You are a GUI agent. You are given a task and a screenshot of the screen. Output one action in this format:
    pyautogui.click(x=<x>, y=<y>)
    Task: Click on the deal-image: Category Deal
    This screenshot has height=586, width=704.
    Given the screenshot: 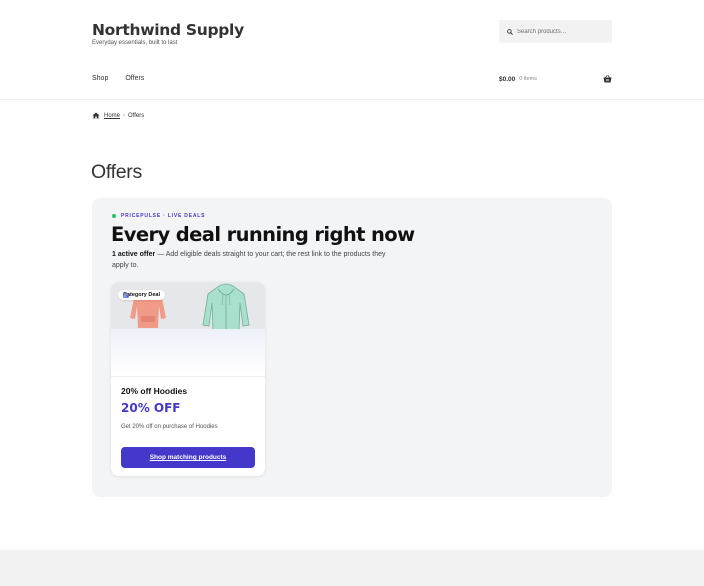 What is the action you would take?
    pyautogui.click(x=188, y=305)
    